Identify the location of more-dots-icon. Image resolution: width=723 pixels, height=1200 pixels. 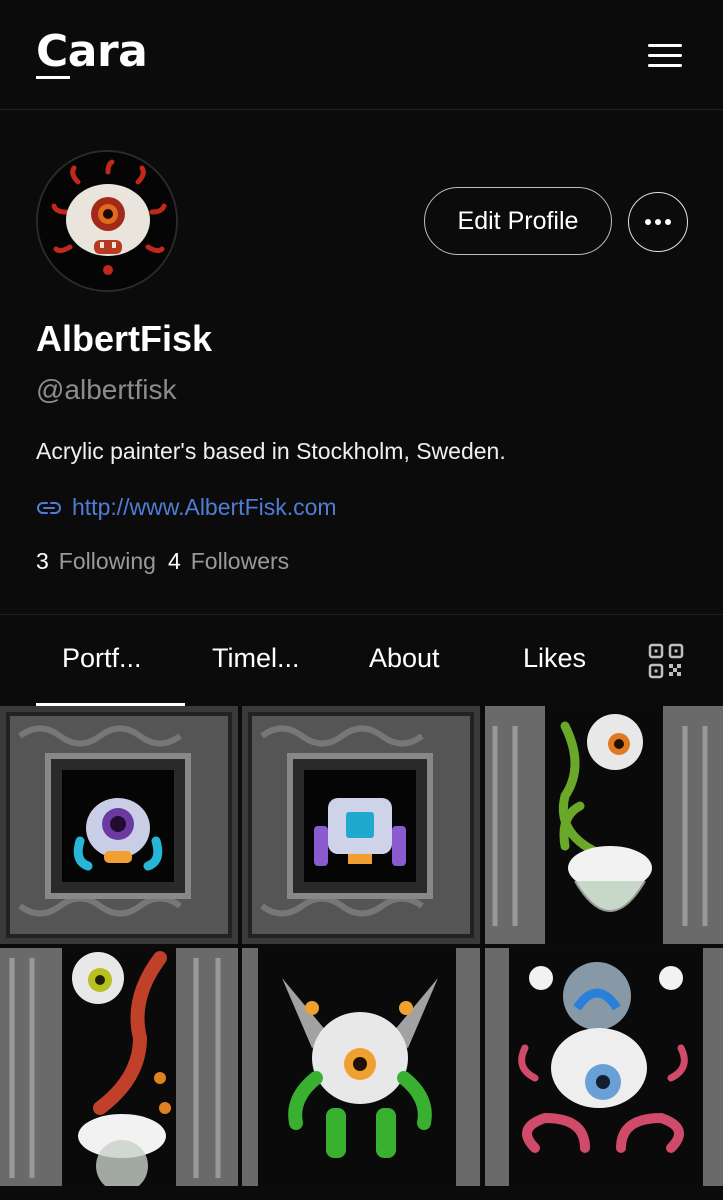
(658, 222).